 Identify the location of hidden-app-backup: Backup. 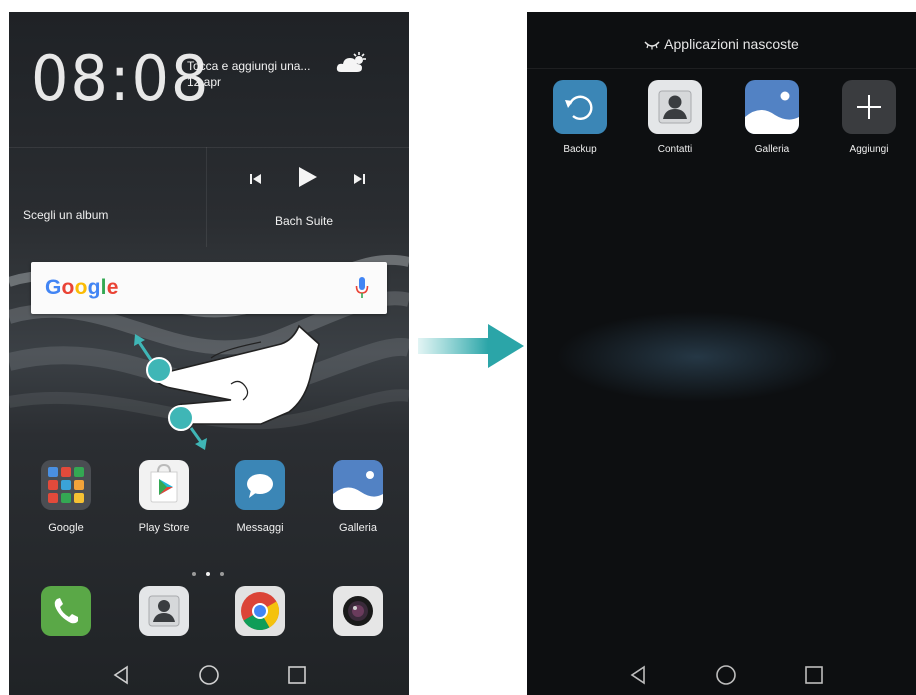
(580, 117).